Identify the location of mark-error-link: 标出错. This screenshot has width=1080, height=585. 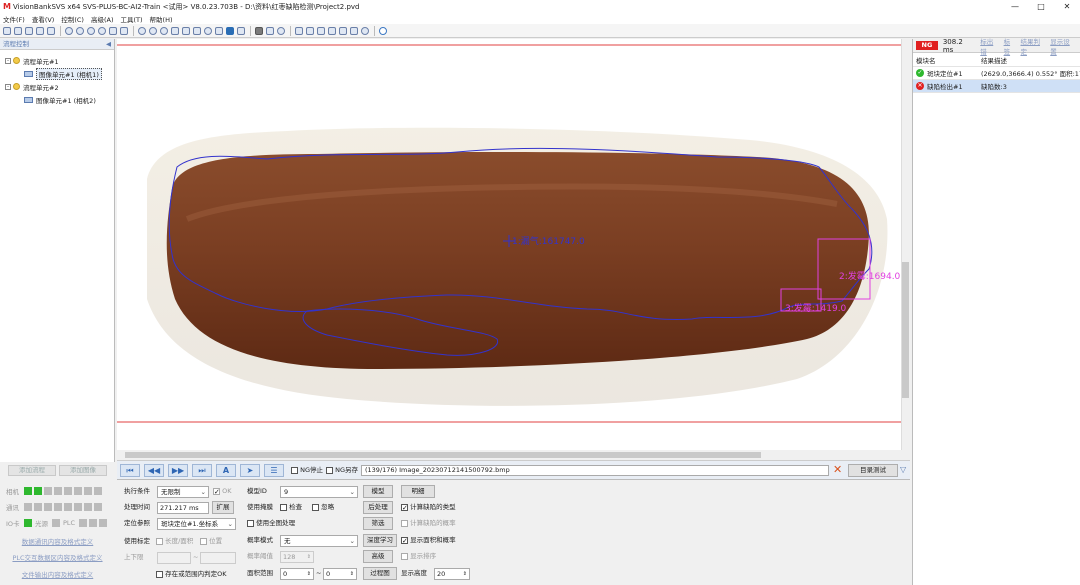
(989, 46).